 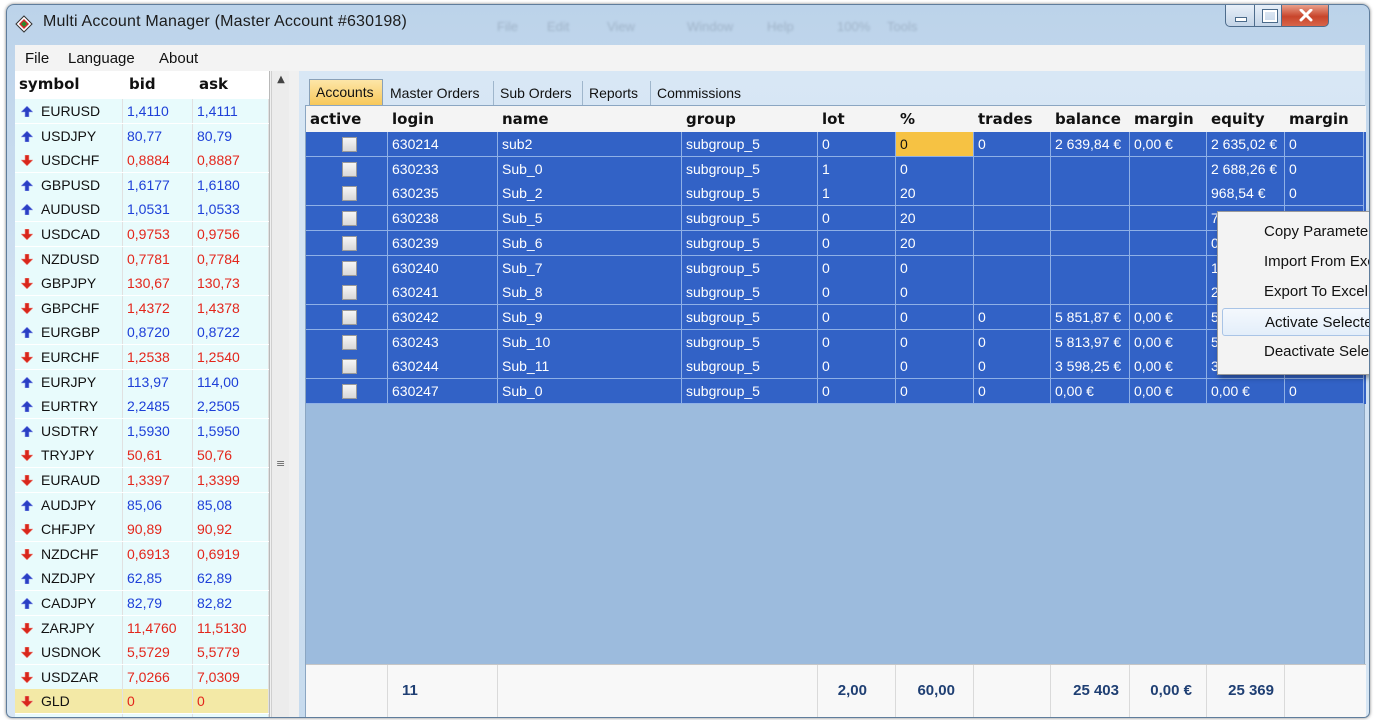 I want to click on table-row: 630235 Sub_2 subgroup_5 1 20 968,54 €0, so click(x=836, y=194).